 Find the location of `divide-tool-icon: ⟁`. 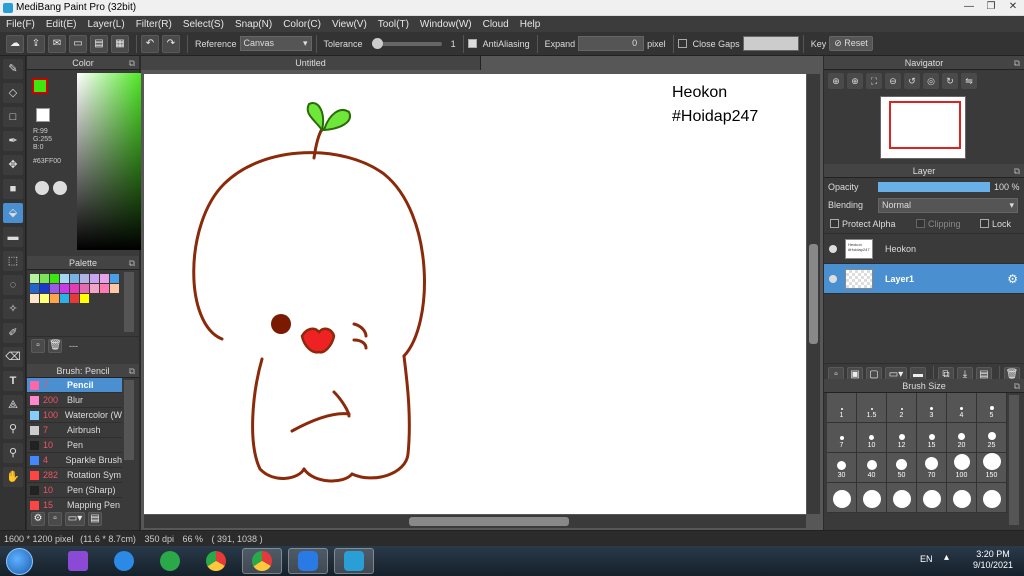

divide-tool-icon: ⟁ is located at coordinates (13, 405).